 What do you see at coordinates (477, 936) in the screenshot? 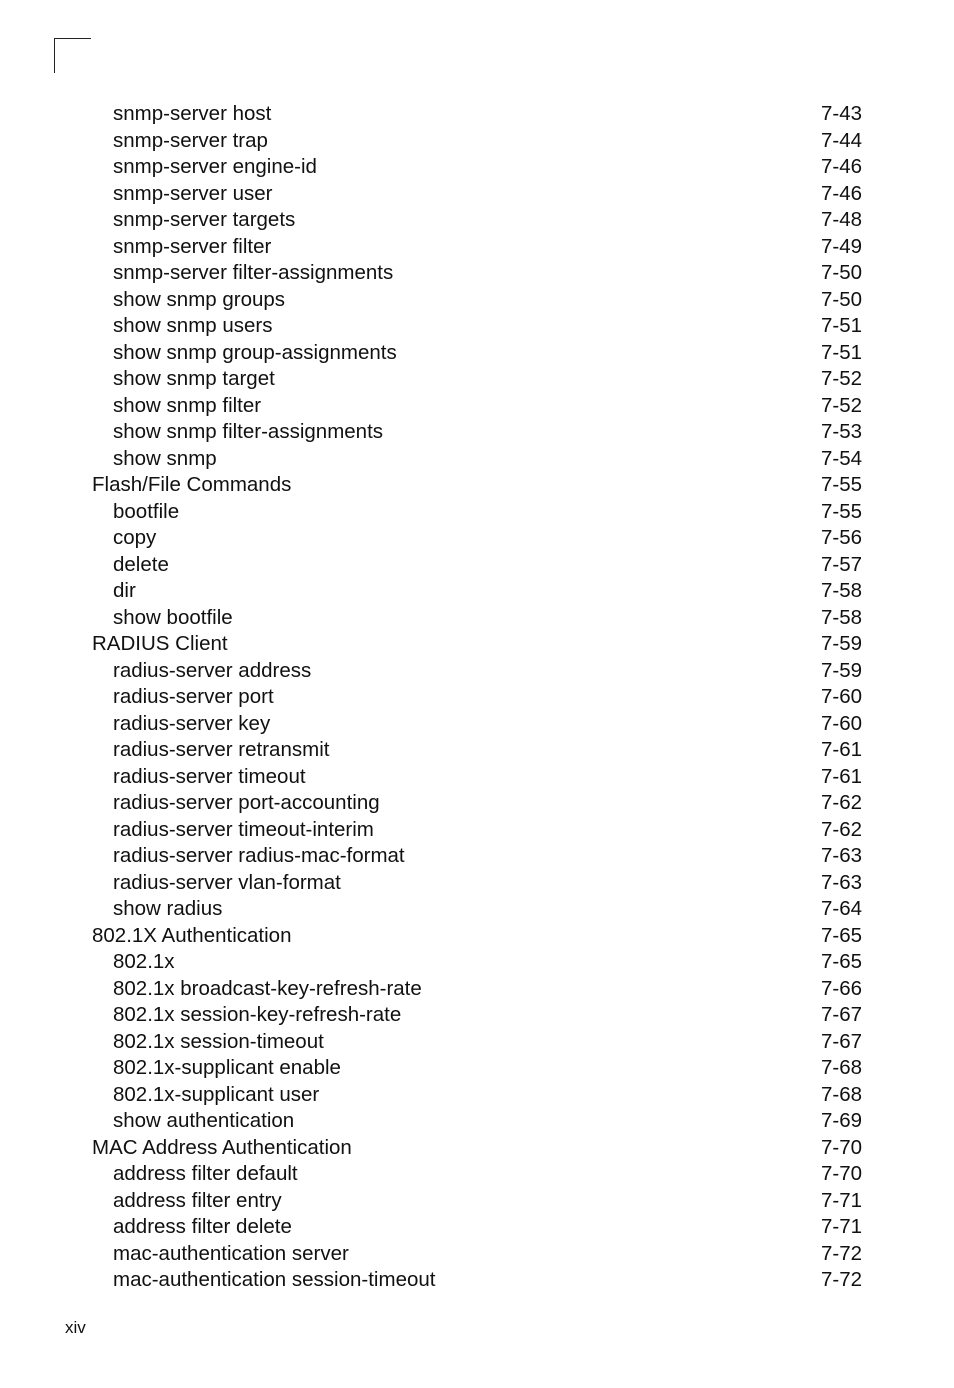
I see `toc-section-entry: 802.1X Authentication 7-65` at bounding box center [477, 936].